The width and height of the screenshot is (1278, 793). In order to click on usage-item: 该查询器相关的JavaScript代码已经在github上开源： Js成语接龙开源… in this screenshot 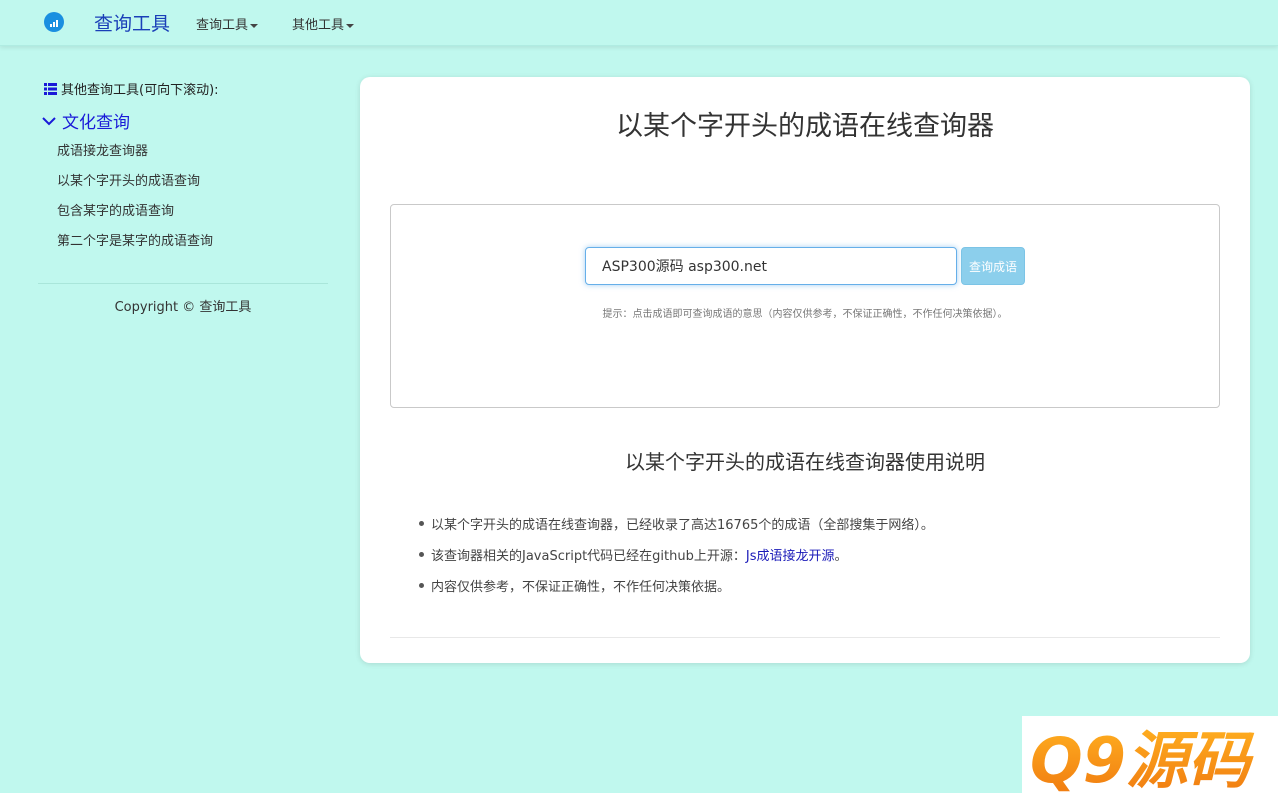, I will do `click(633, 554)`.